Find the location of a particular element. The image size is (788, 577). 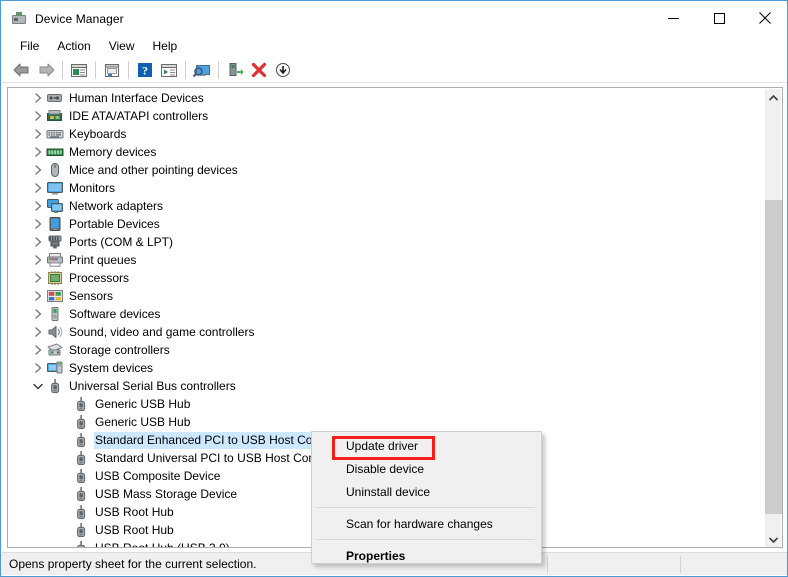

close-button is located at coordinates (764, 18).